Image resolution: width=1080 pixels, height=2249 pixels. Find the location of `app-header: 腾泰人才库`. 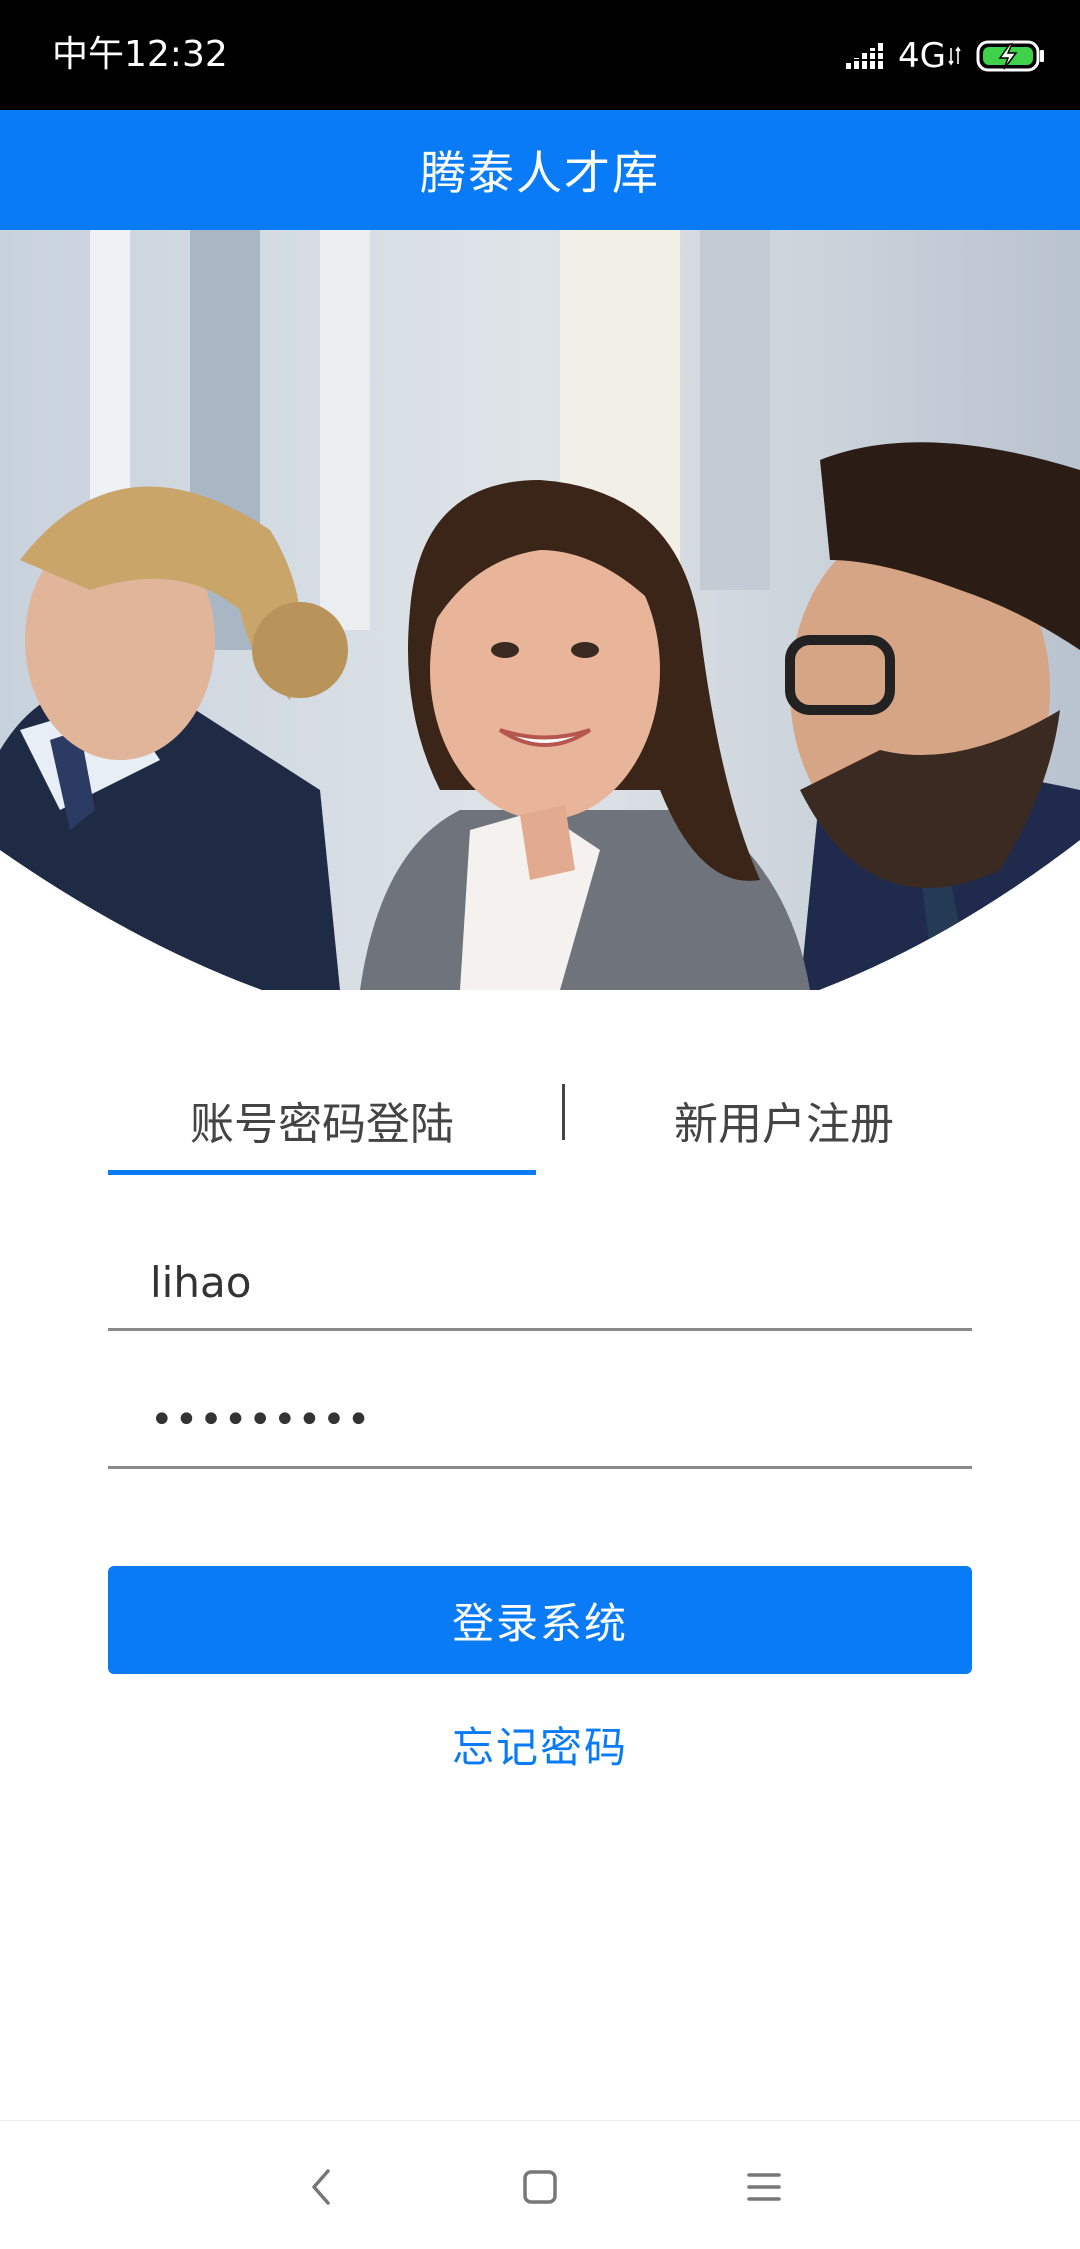

app-header: 腾泰人才库 is located at coordinates (540, 170).